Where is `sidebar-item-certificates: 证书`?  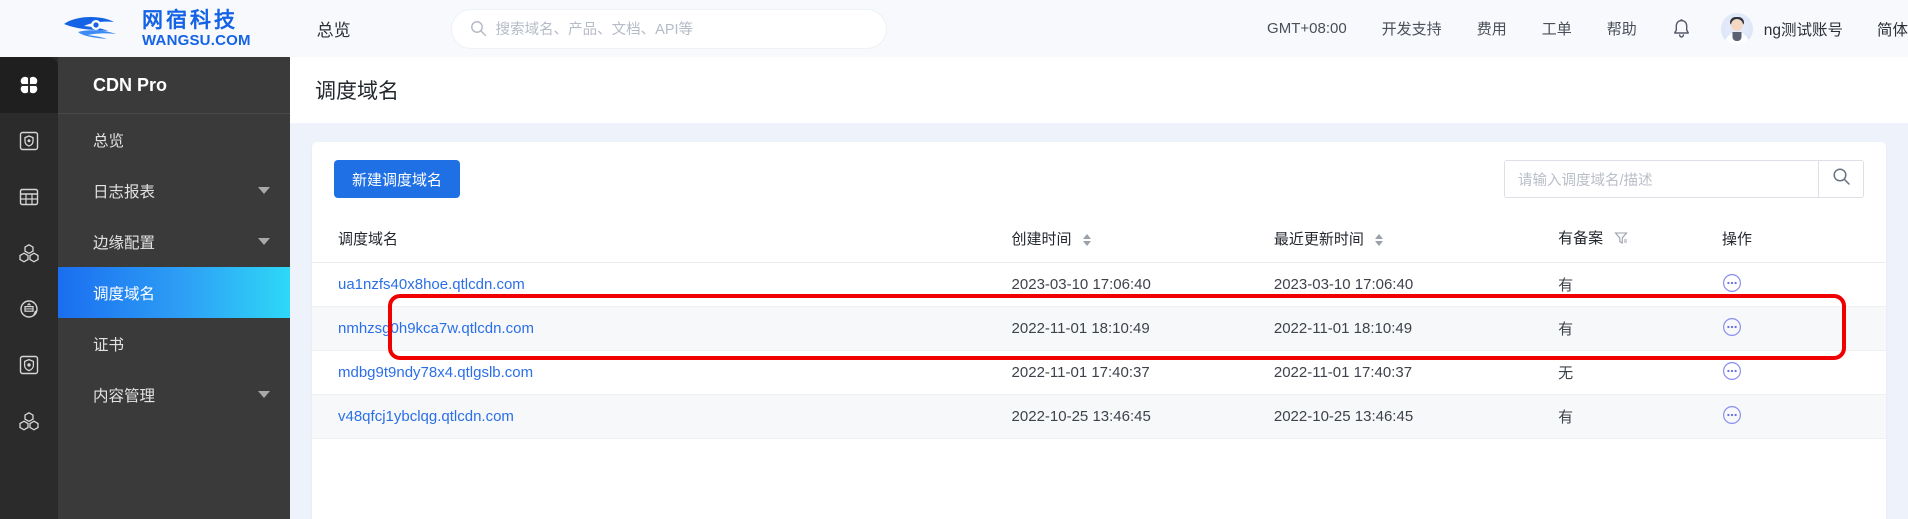
sidebar-item-certificates: 证书 is located at coordinates (174, 343).